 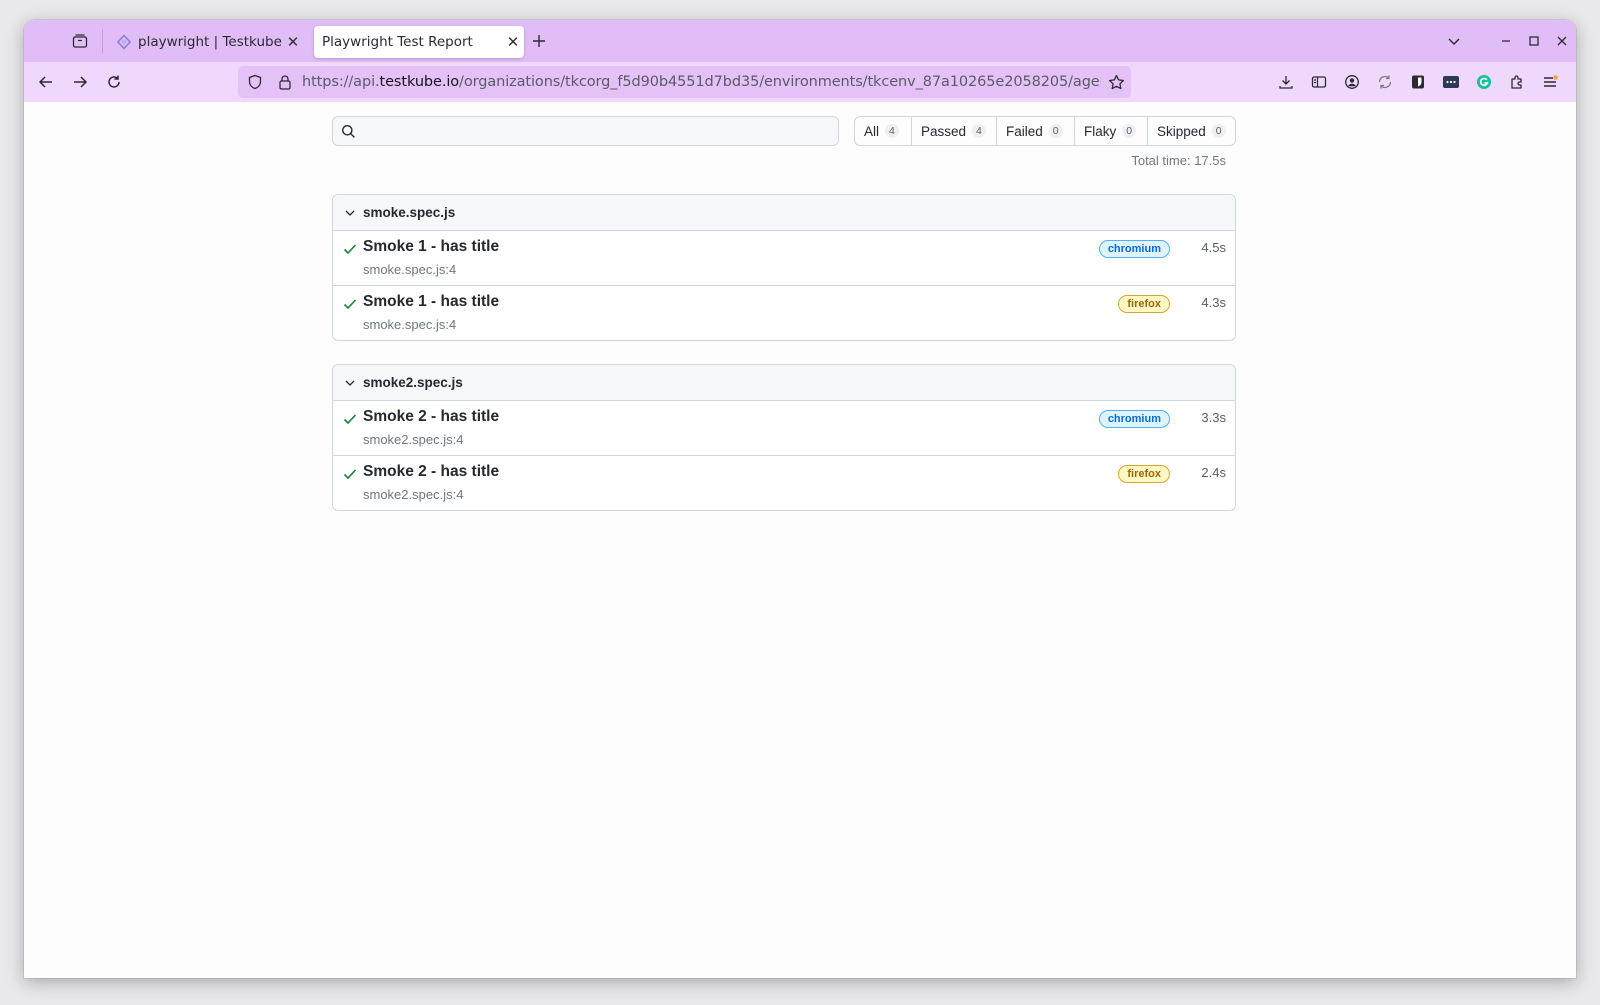 I want to click on sidebar-icon, so click(x=1318, y=82).